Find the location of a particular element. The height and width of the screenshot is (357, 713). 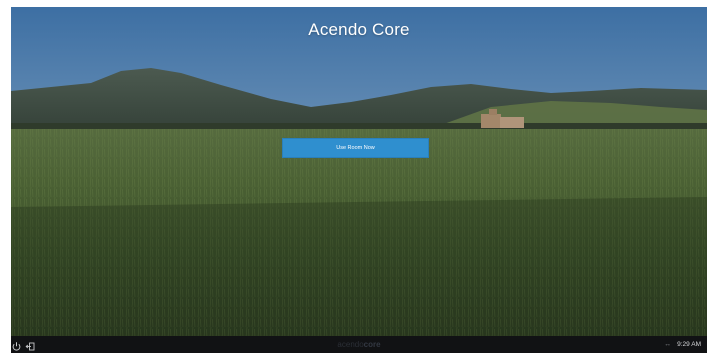

app-title: Acendo Core is located at coordinates (359, 29).